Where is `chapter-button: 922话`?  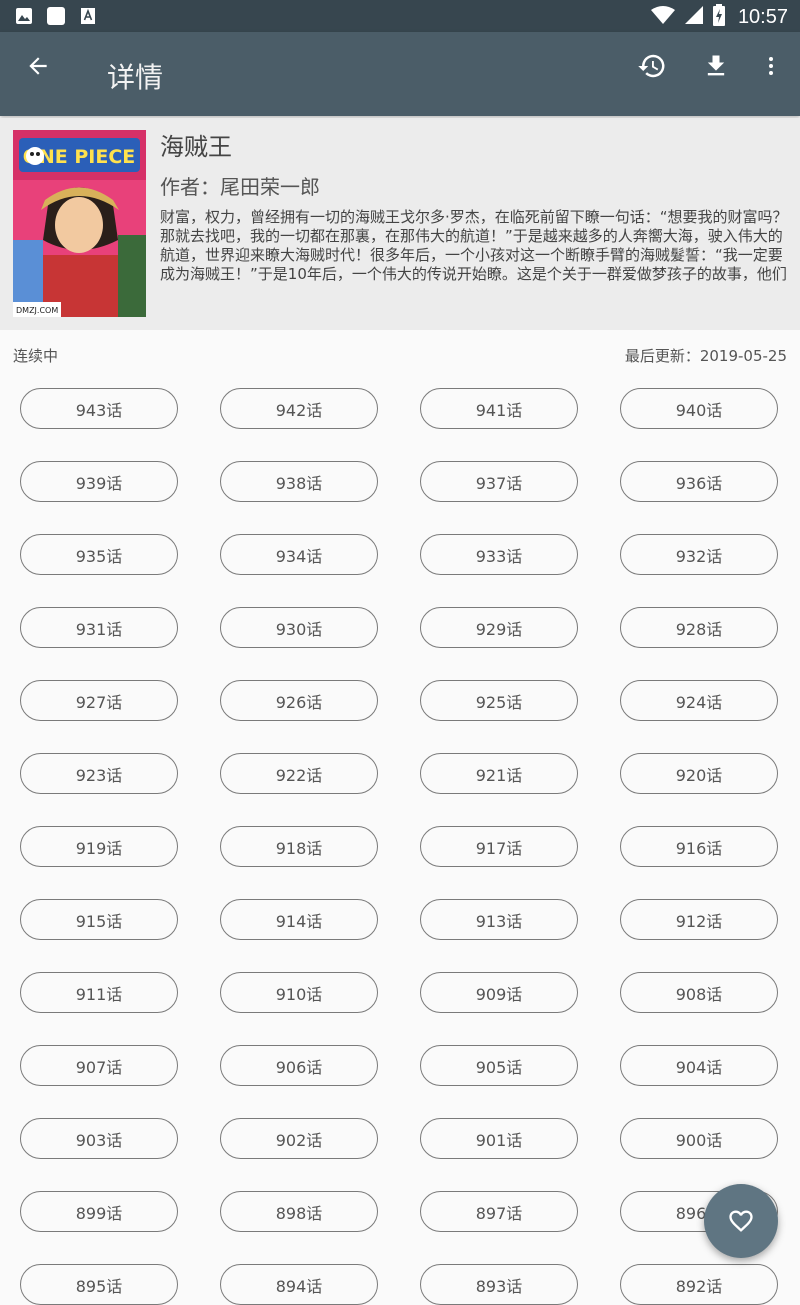
chapter-button: 922话 is located at coordinates (299, 773).